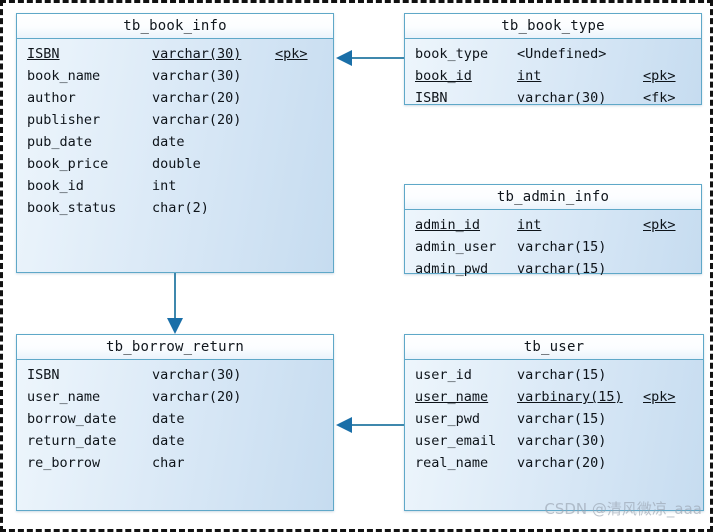  I want to click on attribute-row: book_id int, so click(175, 186).